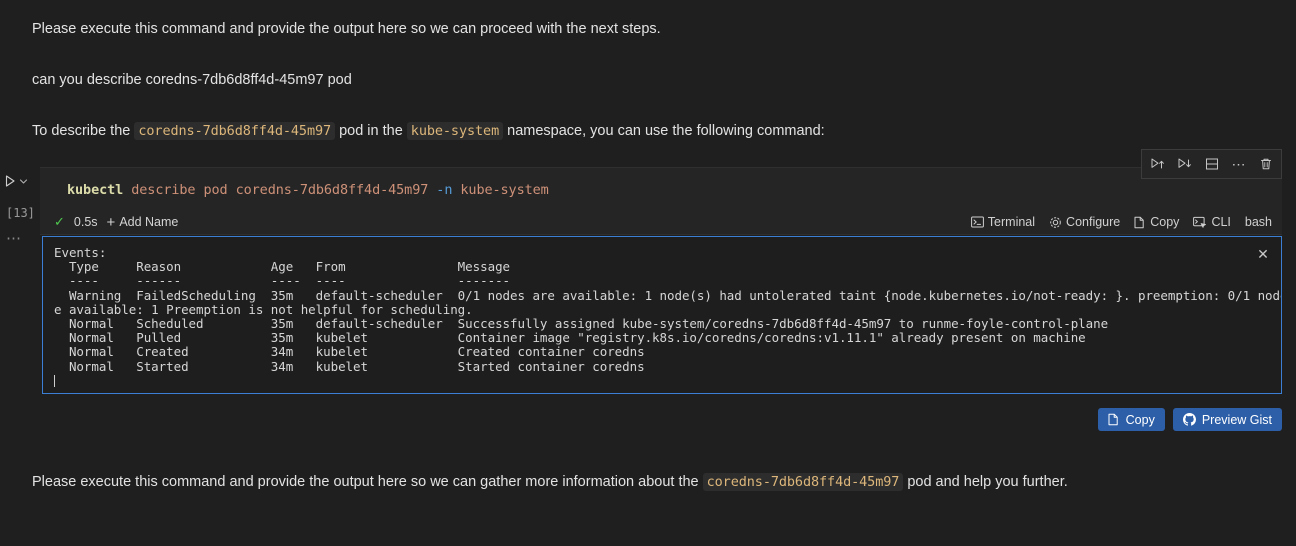 Image resolution: width=1296 pixels, height=546 pixels. What do you see at coordinates (280, 190) in the screenshot?
I see `code-token-args: describe pod coredns-7db6d8ff4d-45m97` at bounding box center [280, 190].